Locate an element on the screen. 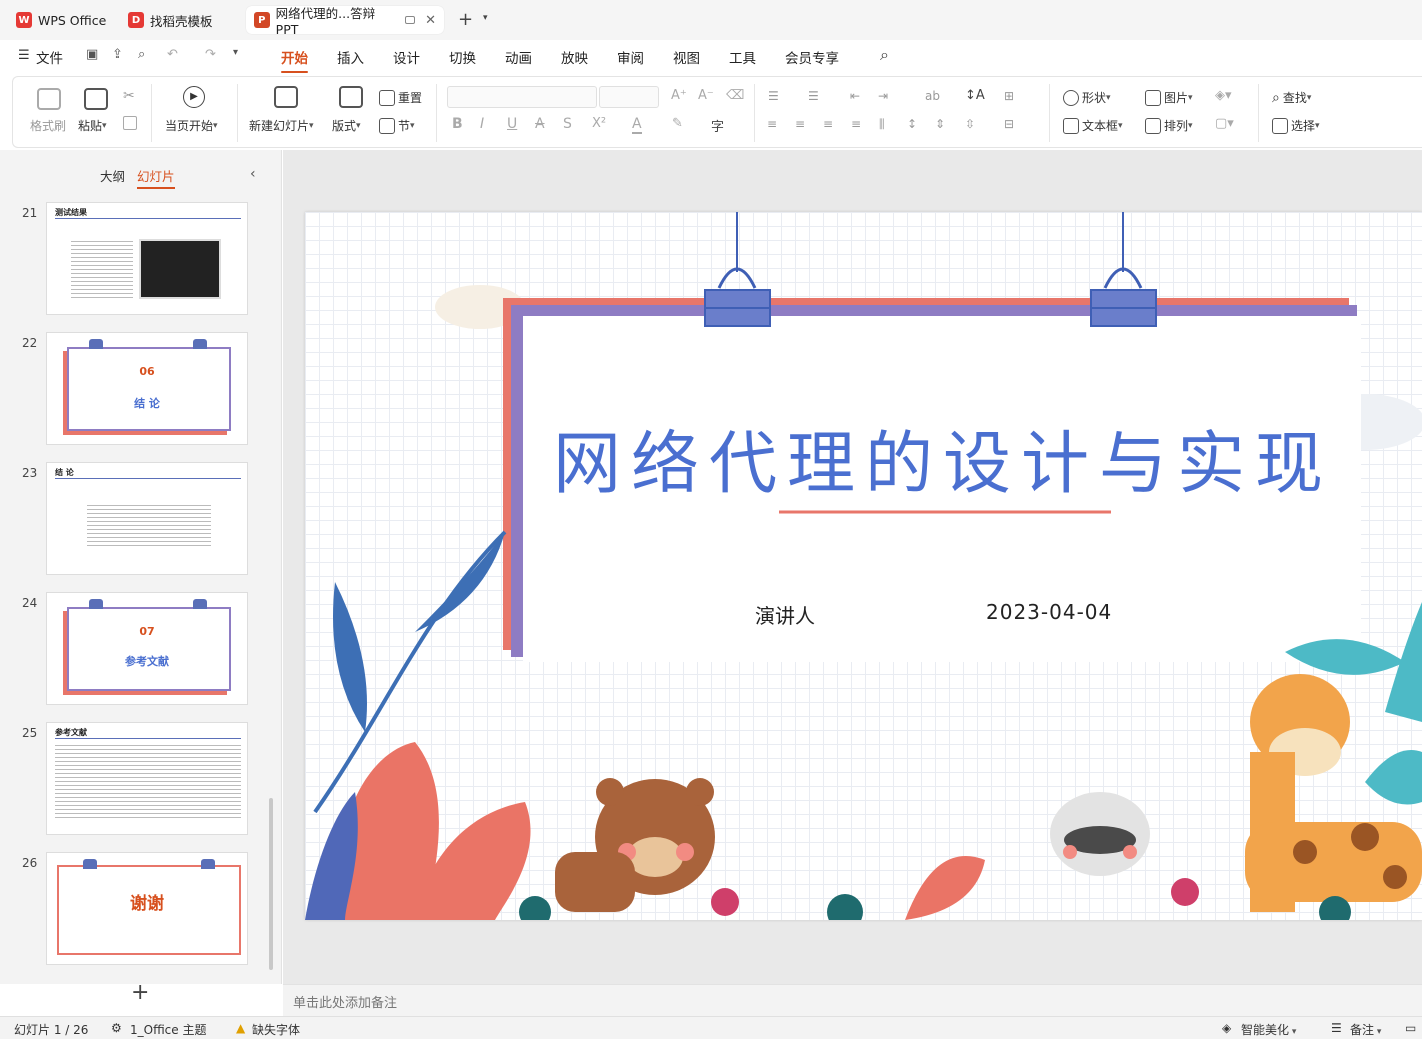 The width and height of the screenshot is (1422, 1039). shadow-icon: S is located at coordinates (567, 124).